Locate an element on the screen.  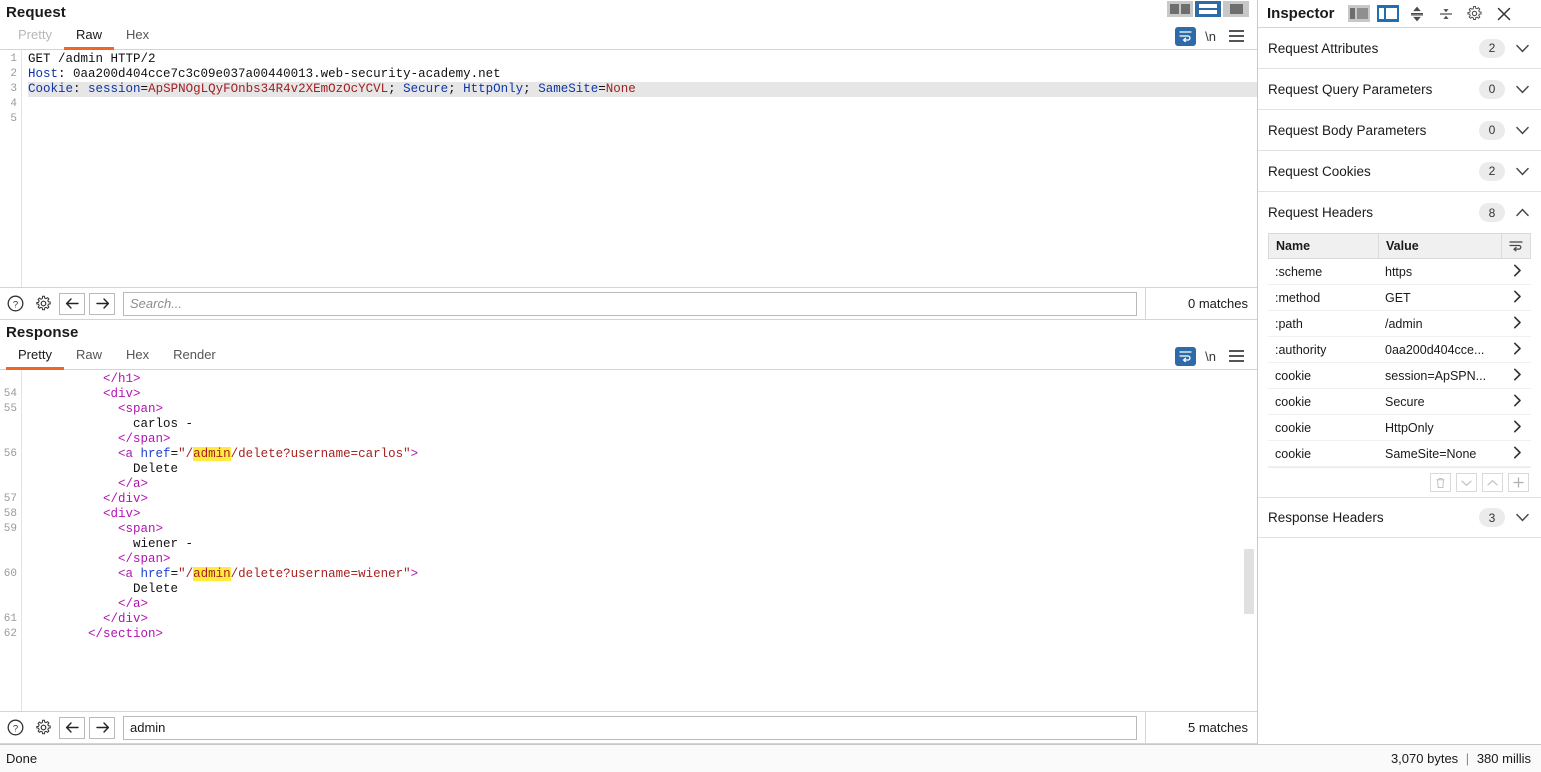
response-help-button: ? is located at coordinates (15, 728).